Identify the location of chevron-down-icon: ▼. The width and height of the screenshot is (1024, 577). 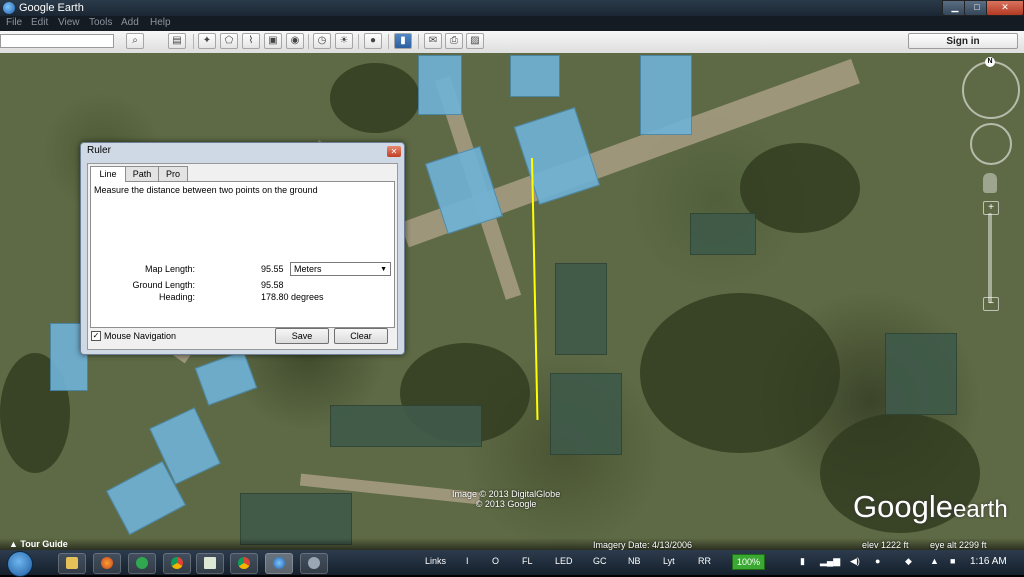
(383, 269).